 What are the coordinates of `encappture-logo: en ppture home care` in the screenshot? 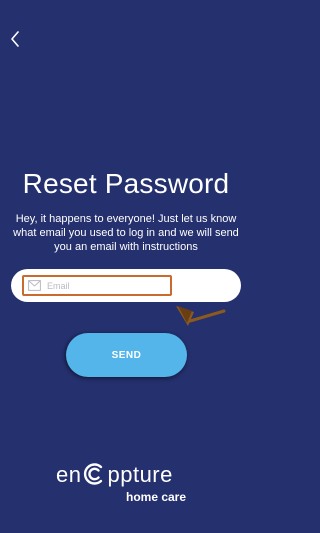 It's located at (126, 482).